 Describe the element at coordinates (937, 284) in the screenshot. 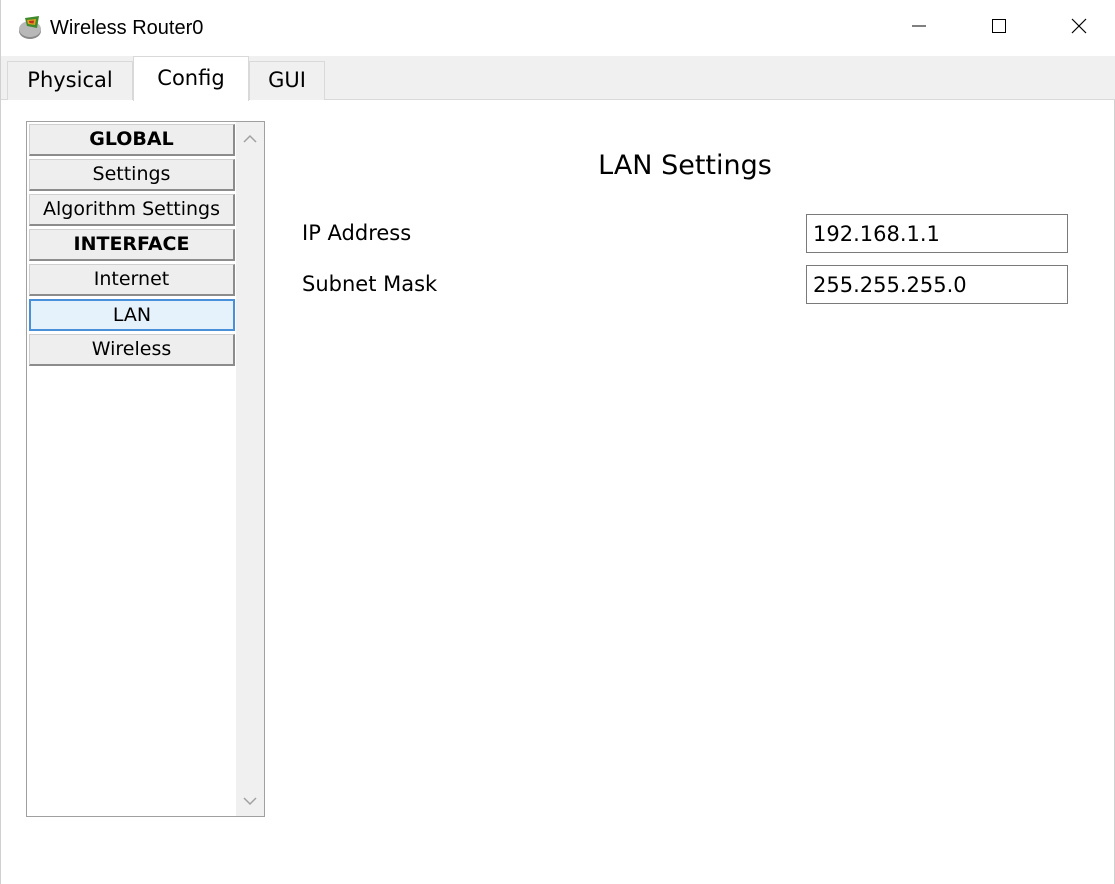

I see `subnet-mask-input` at that location.